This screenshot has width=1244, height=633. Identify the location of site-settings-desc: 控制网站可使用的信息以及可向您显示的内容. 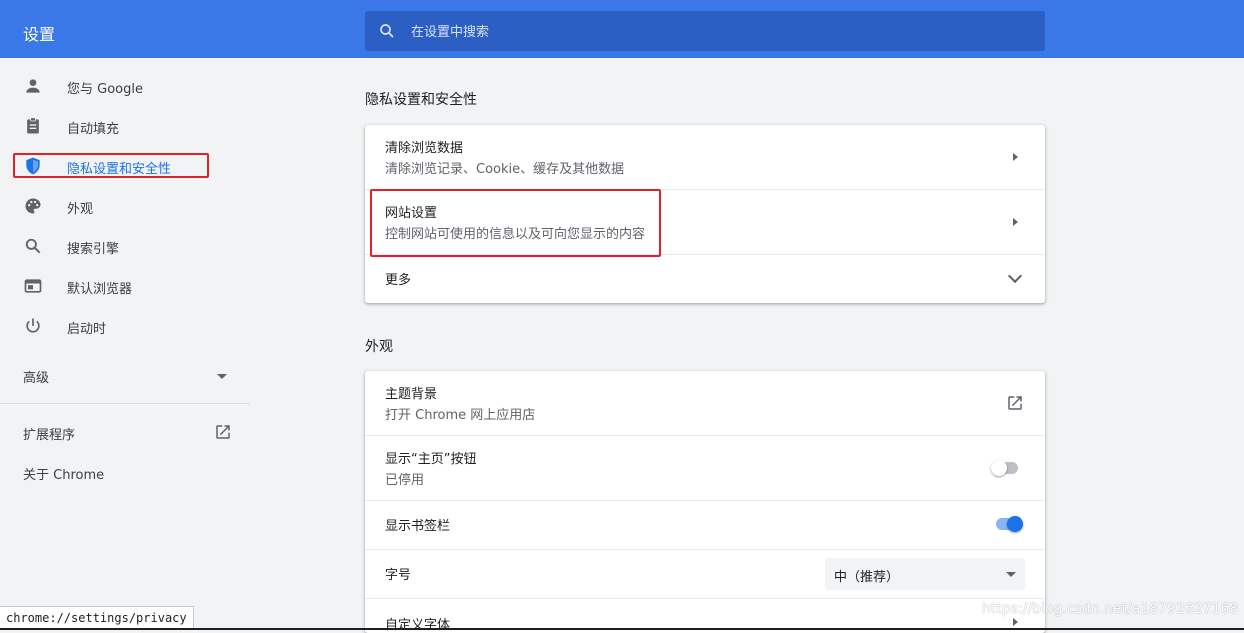
(515, 234).